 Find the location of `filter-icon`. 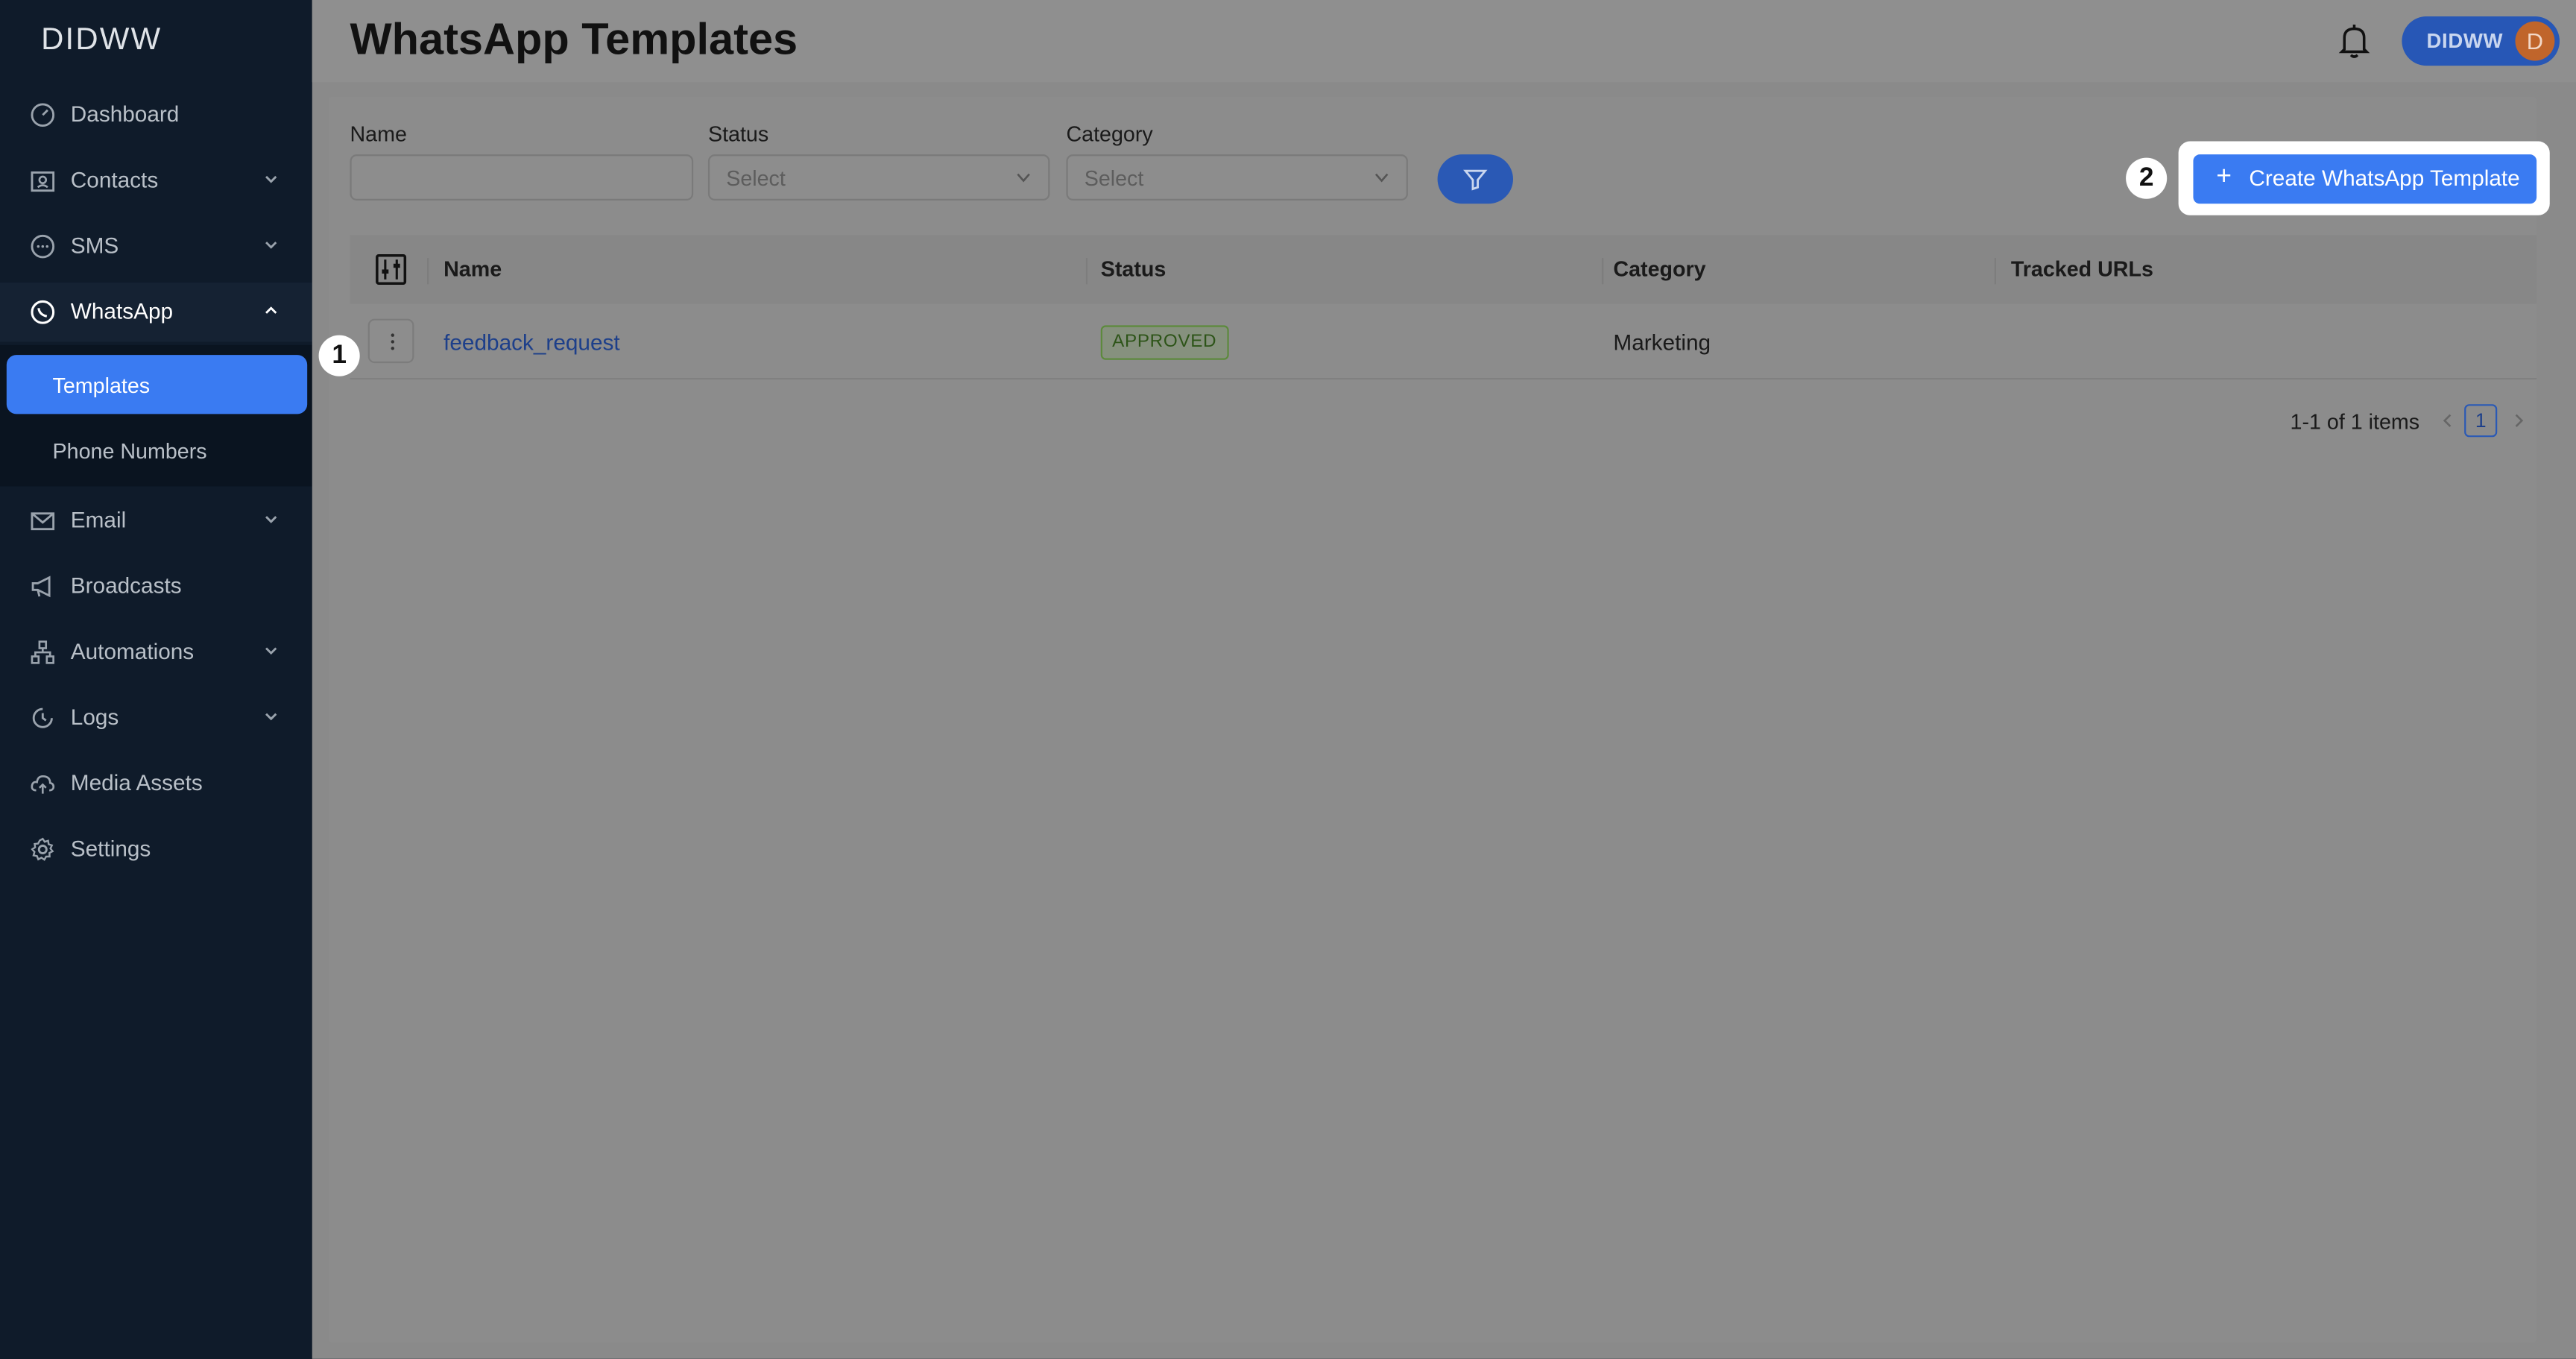

filter-icon is located at coordinates (1476, 180).